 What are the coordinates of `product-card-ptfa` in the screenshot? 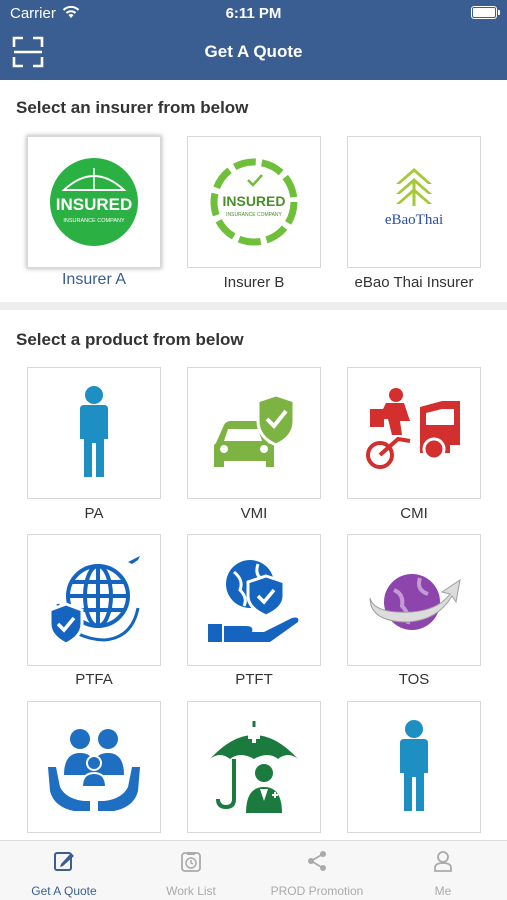 It's located at (94, 600).